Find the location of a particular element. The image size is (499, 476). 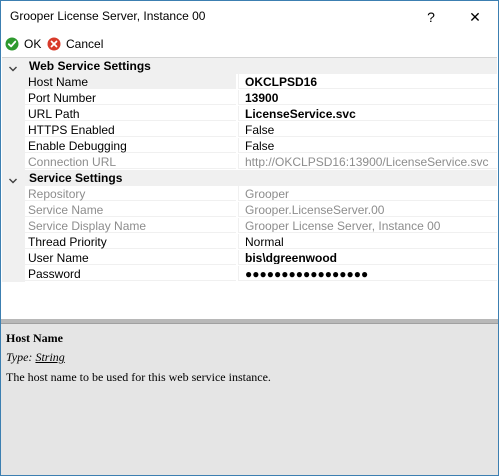

property-row-thread-priority: Thread Priority Normal is located at coordinates (249, 242).